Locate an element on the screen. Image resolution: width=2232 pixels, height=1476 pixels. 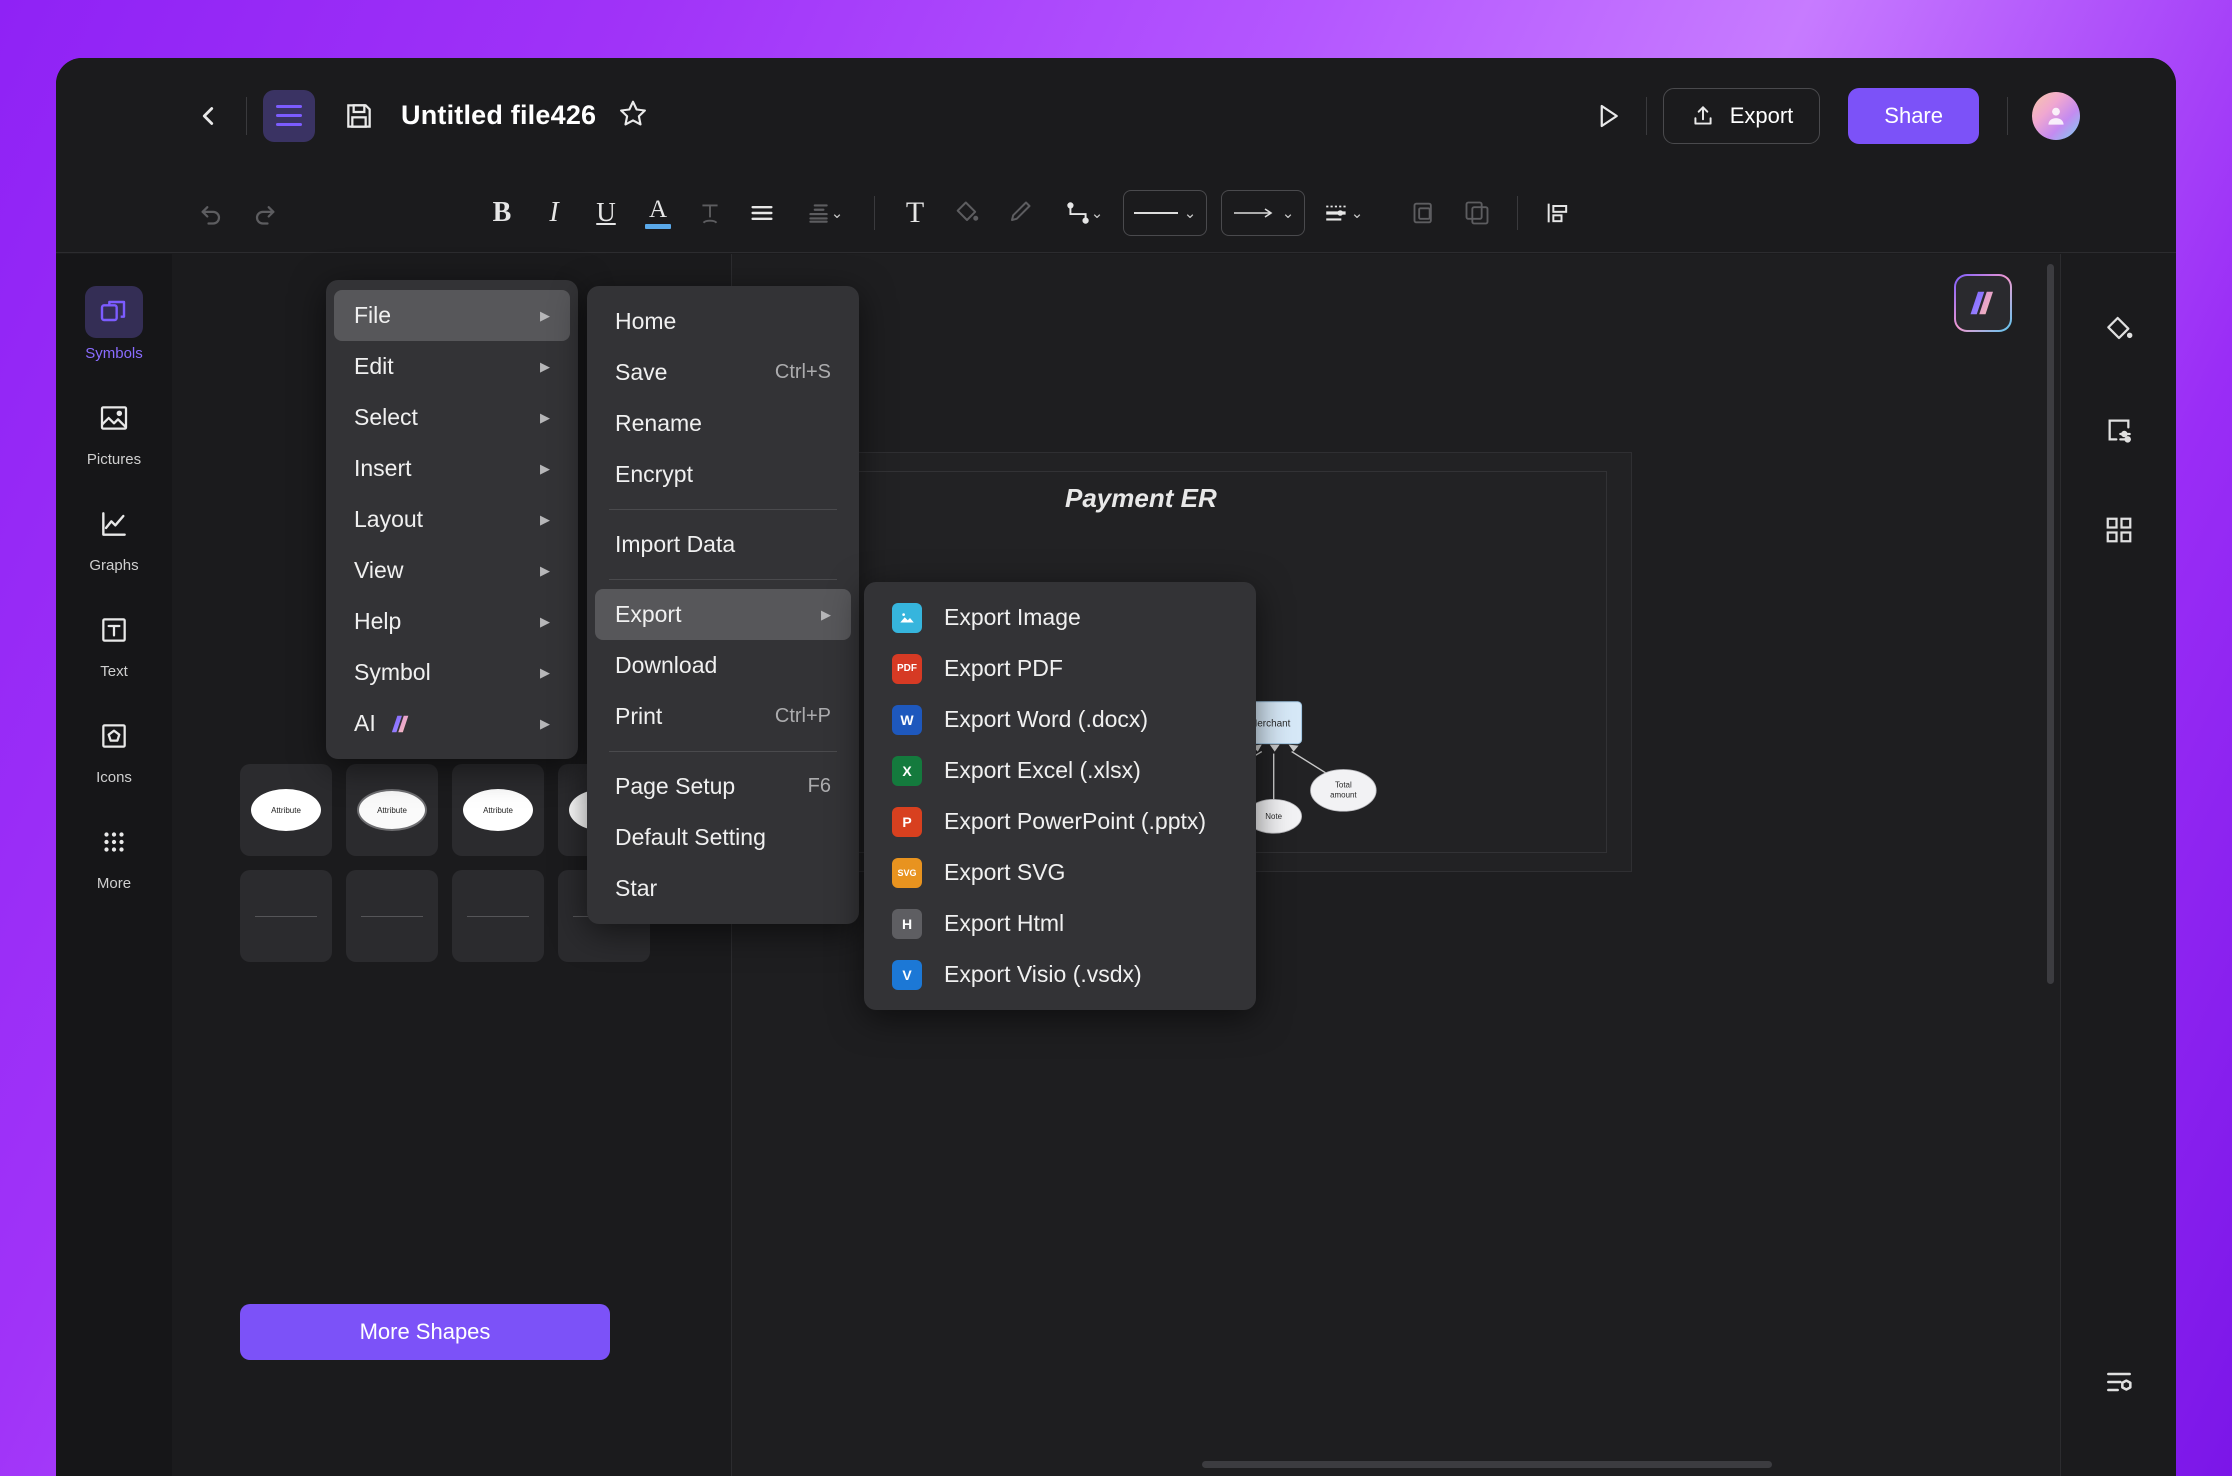
redo-button is located at coordinates (264, 213).